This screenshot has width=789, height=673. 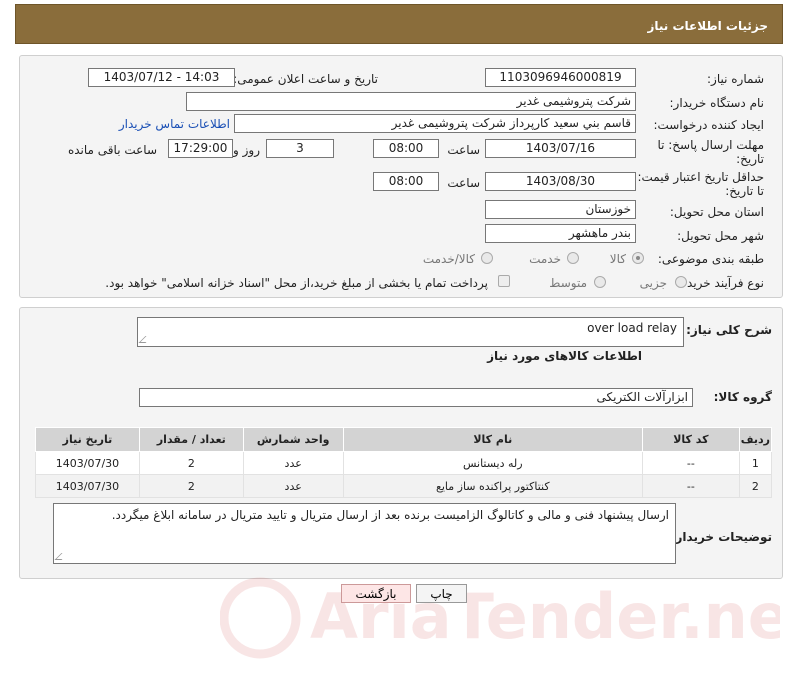 I want to click on category-label: طبقه بندی موضوعی:, so click(x=710, y=259).